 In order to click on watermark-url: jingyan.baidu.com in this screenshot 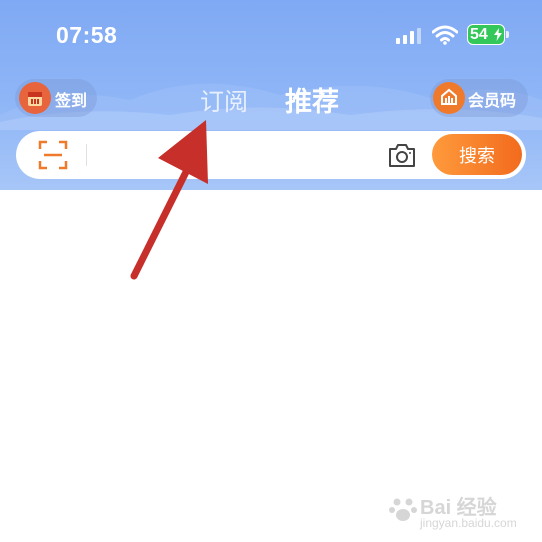, I will do `click(468, 523)`.